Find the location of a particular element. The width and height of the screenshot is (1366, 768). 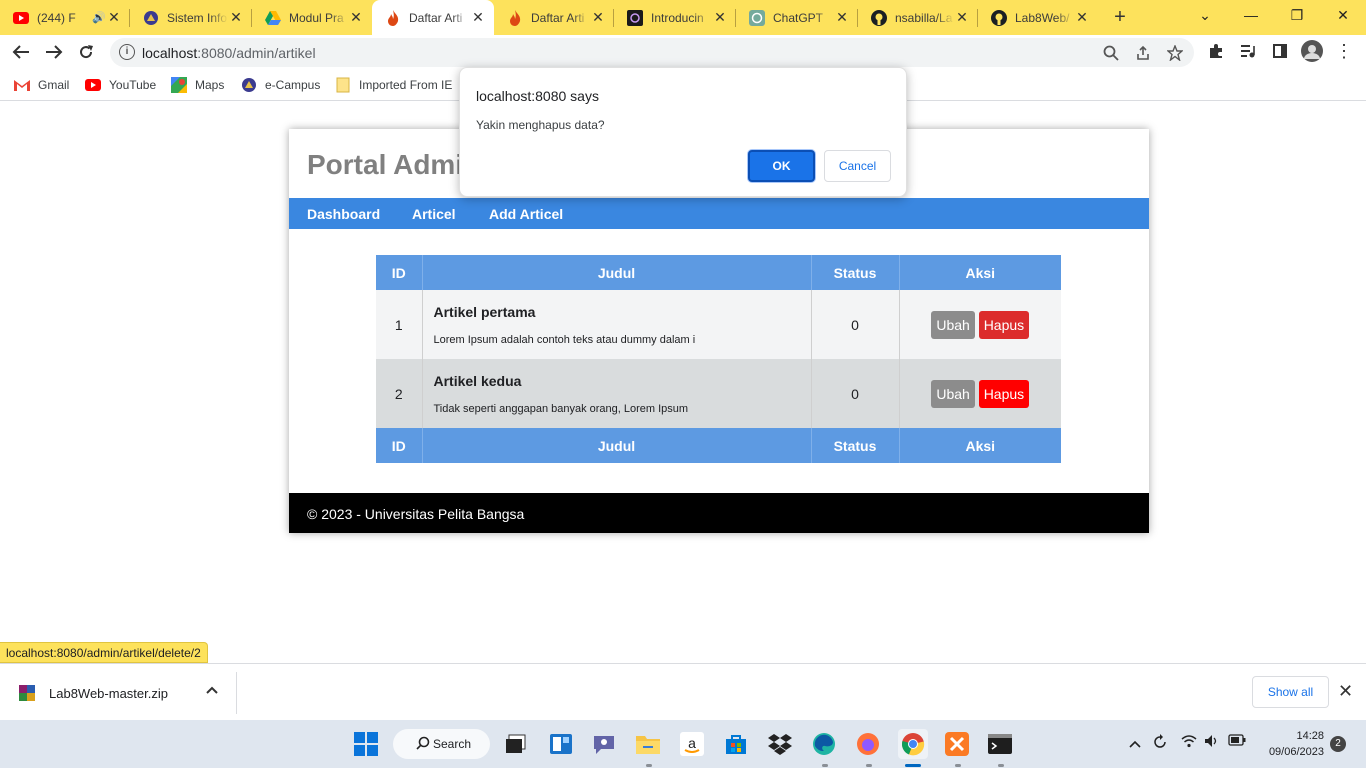

download-item: Lab8Web-master.zip is located at coordinates (93, 693).